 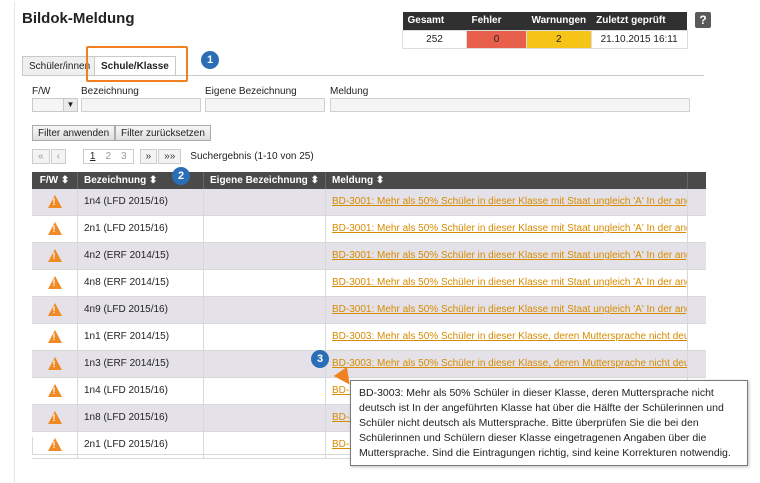 What do you see at coordinates (74, 133) in the screenshot?
I see `filter-apply-button: Filter anwenden` at bounding box center [74, 133].